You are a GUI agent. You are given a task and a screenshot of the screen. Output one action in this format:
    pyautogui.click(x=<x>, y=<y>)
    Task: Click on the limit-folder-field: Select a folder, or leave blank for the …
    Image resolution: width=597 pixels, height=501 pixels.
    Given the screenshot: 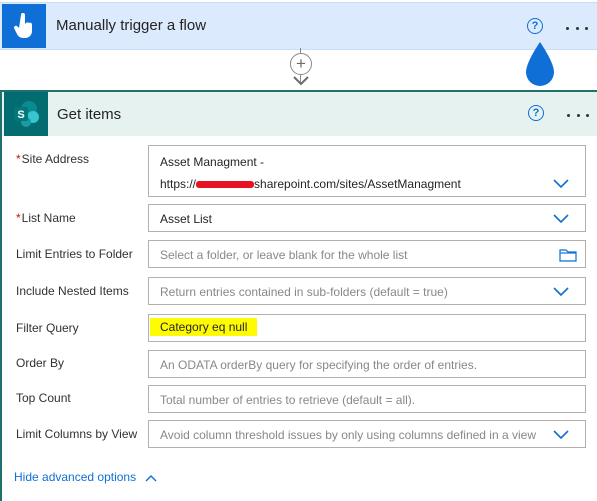 What is the action you would take?
    pyautogui.click(x=367, y=254)
    